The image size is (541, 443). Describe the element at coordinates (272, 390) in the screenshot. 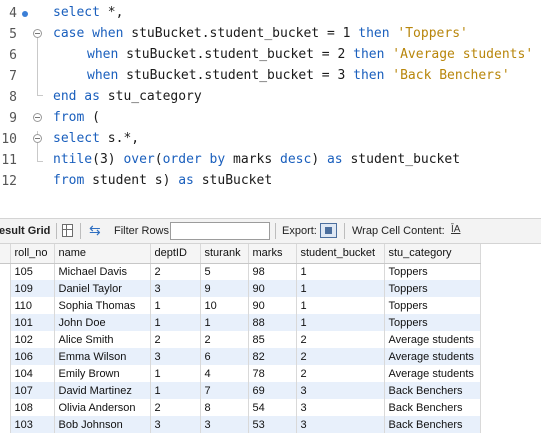

I see `table-cell-marks: 69` at that location.